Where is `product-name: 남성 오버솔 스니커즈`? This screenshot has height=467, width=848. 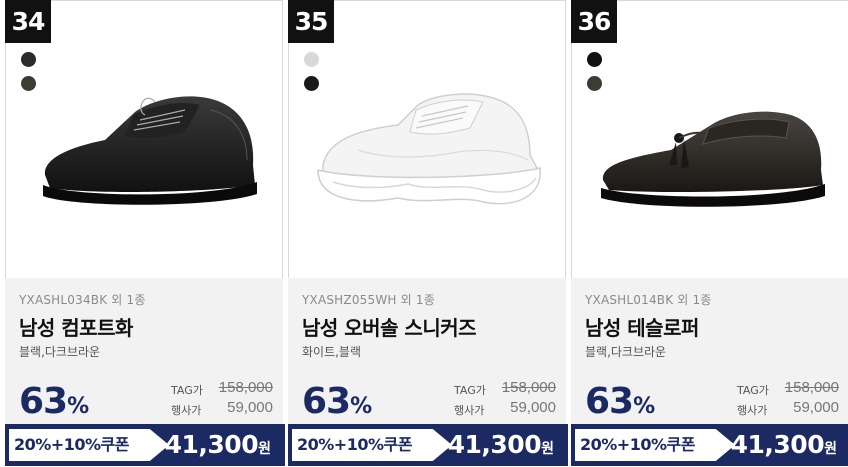
product-name: 남성 오버솔 스니커즈 is located at coordinates (389, 326).